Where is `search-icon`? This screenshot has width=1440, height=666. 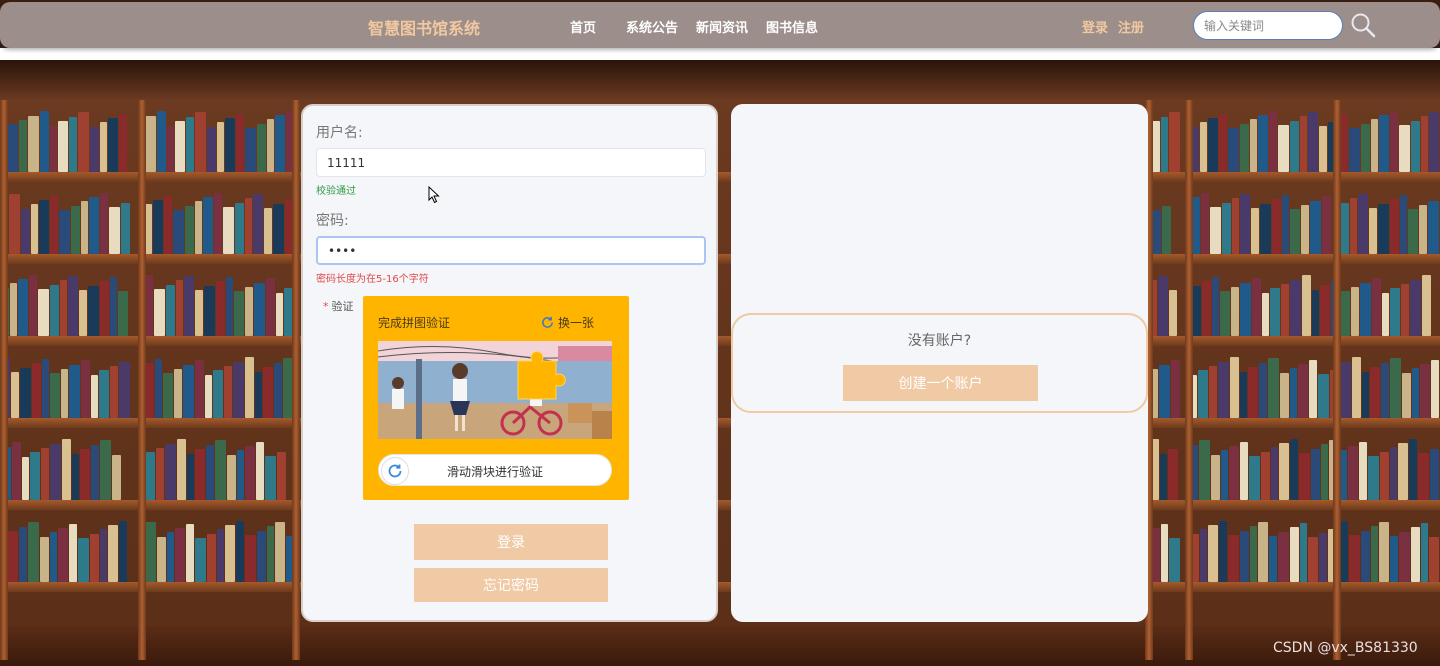 search-icon is located at coordinates (1363, 25).